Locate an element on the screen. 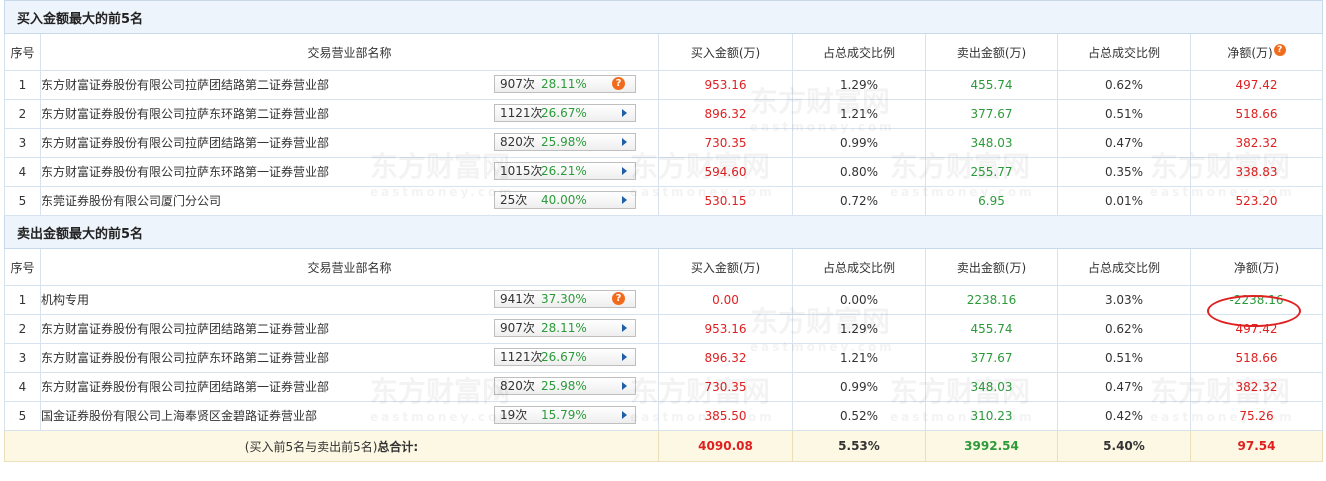 The height and width of the screenshot is (481, 1326). branch-stats-button: 941次 37.30%? is located at coordinates (565, 299).